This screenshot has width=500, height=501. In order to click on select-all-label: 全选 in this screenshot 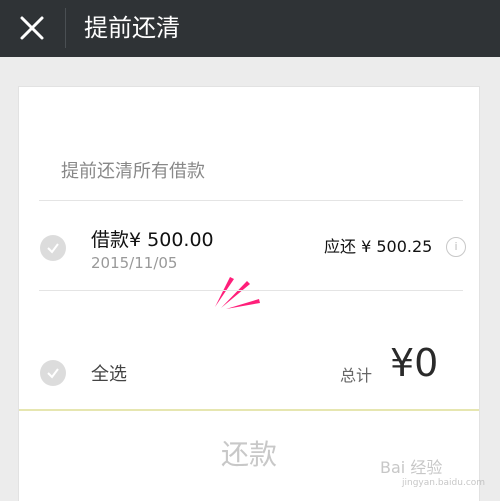, I will do `click(109, 374)`.